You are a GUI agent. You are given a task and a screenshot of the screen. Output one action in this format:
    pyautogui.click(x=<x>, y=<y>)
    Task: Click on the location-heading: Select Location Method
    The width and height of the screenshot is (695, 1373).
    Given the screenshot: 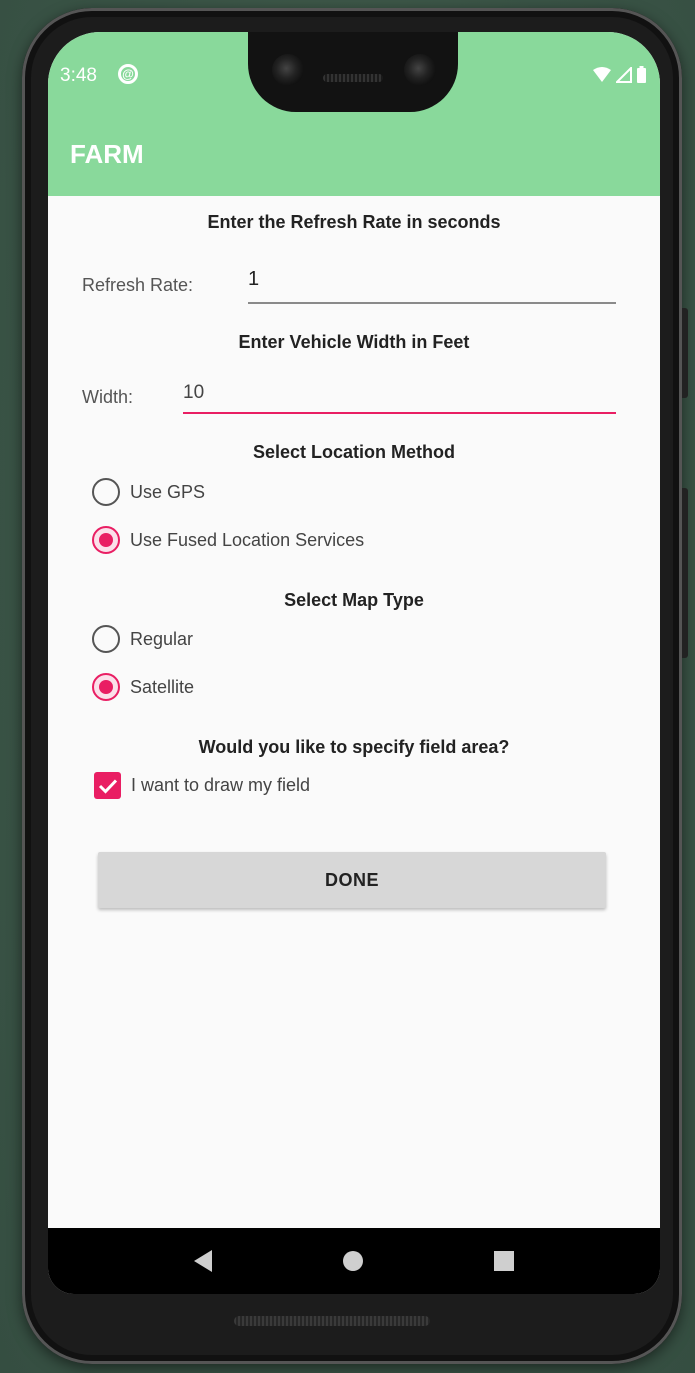 What is the action you would take?
    pyautogui.click(x=354, y=452)
    